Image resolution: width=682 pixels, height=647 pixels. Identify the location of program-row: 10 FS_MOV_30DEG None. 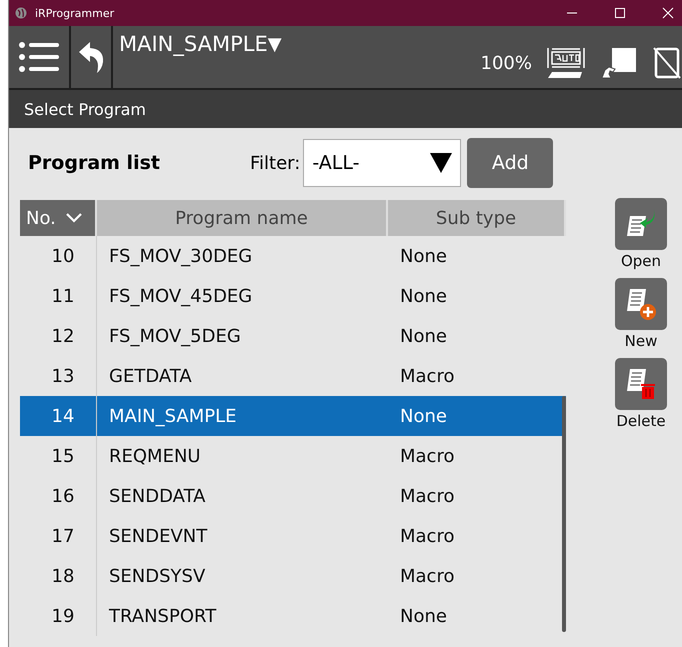
(293, 256).